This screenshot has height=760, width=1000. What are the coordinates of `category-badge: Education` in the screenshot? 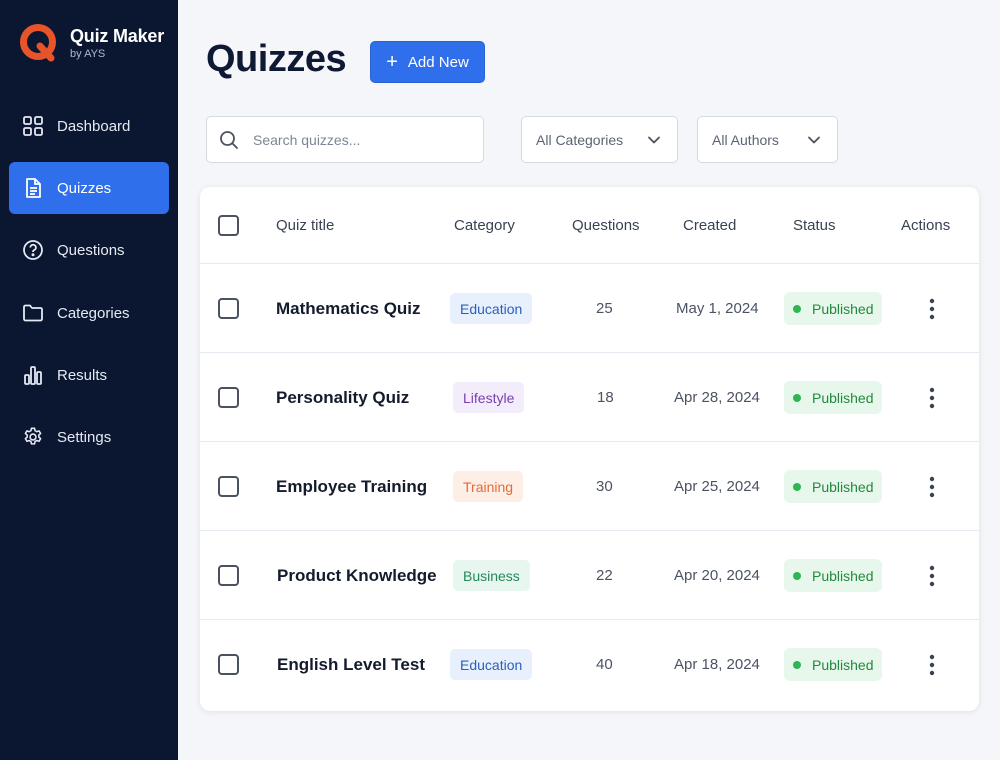 It's located at (491, 664).